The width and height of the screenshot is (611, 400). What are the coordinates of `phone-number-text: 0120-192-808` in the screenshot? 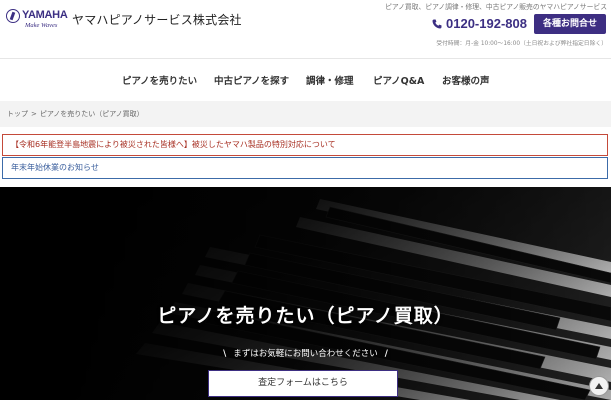 It's located at (486, 23).